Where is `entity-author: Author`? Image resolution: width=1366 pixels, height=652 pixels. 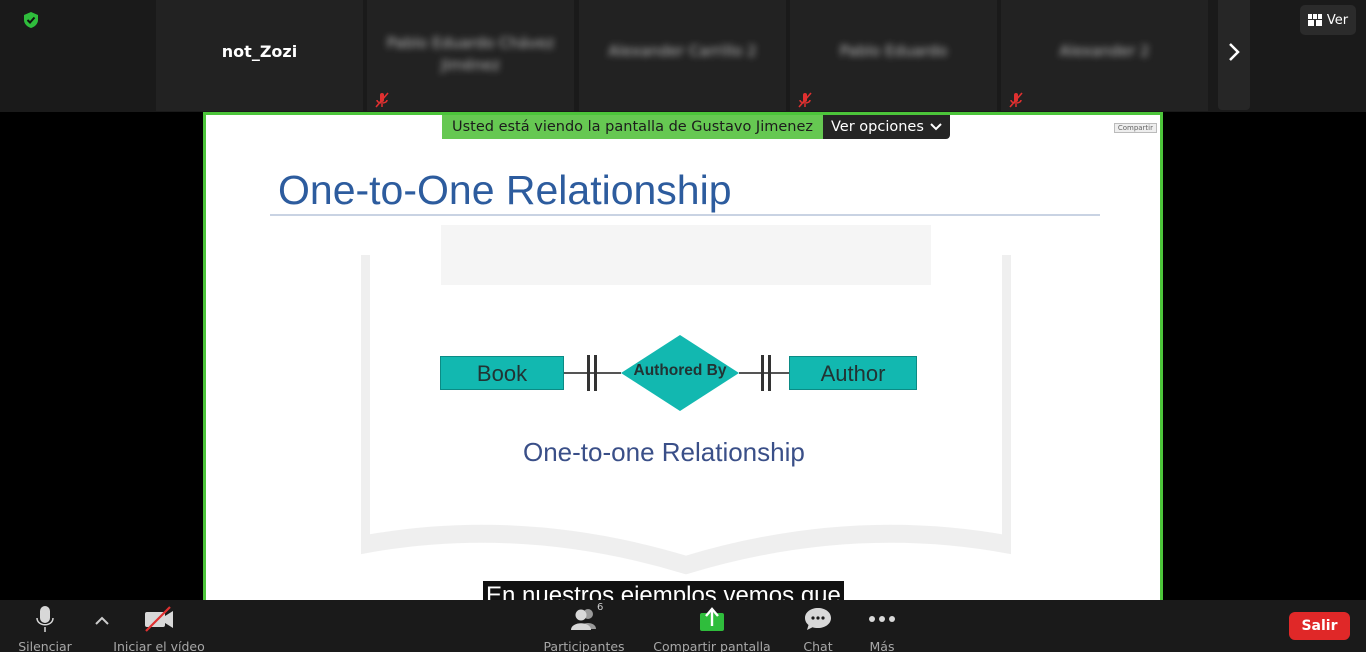 entity-author: Author is located at coordinates (853, 373).